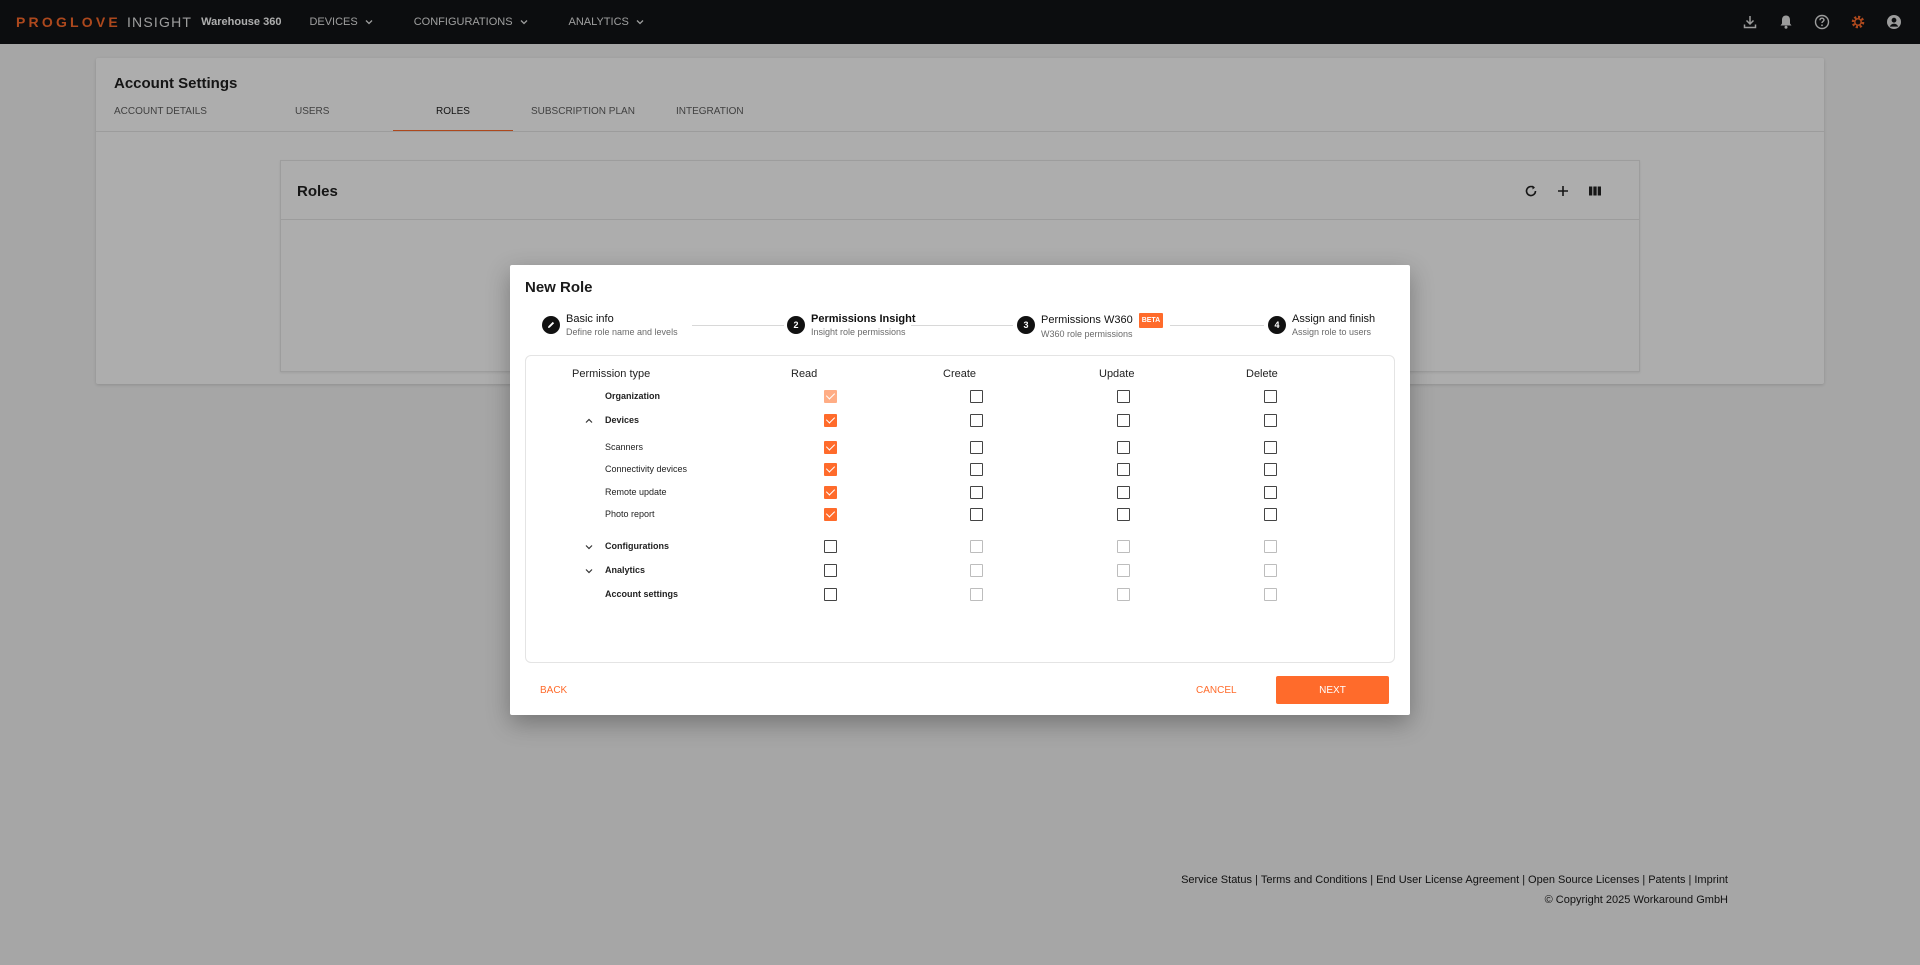 This screenshot has height=965, width=1920. Describe the element at coordinates (1334, 319) in the screenshot. I see `step-title: Assign and finish` at that location.